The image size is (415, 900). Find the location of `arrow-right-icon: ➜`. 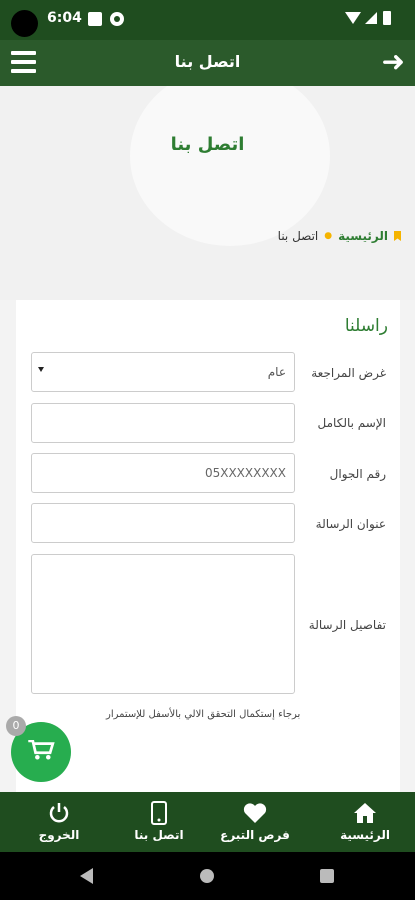

arrow-right-icon: ➜ is located at coordinates (393, 62).